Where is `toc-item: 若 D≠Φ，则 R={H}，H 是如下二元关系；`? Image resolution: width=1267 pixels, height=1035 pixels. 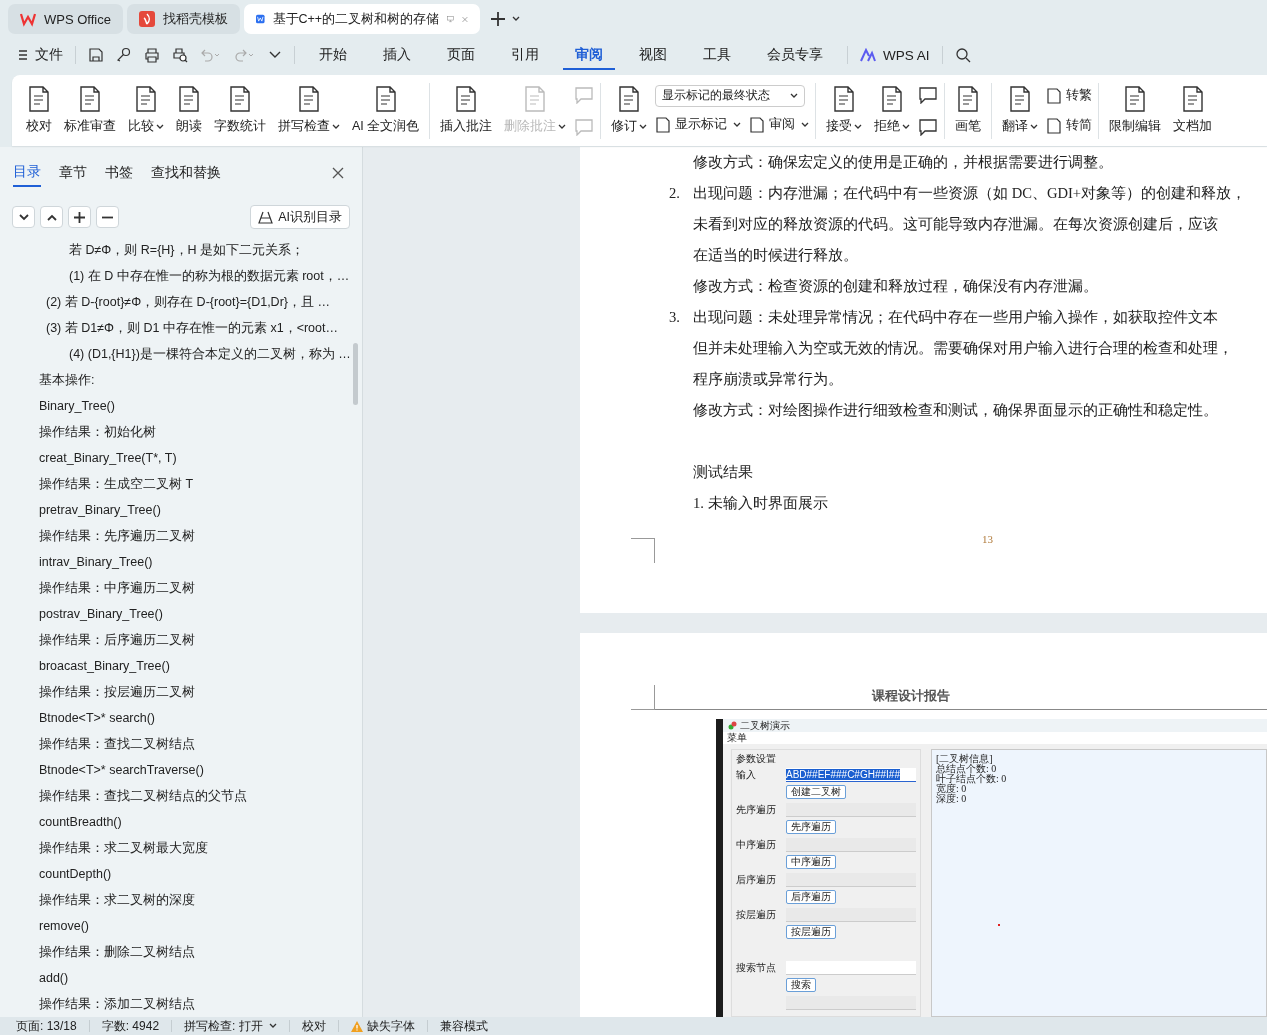
toc-item: 若 D≠Φ，则 R={H}，H 是如下二元关系； is located at coordinates (181, 250).